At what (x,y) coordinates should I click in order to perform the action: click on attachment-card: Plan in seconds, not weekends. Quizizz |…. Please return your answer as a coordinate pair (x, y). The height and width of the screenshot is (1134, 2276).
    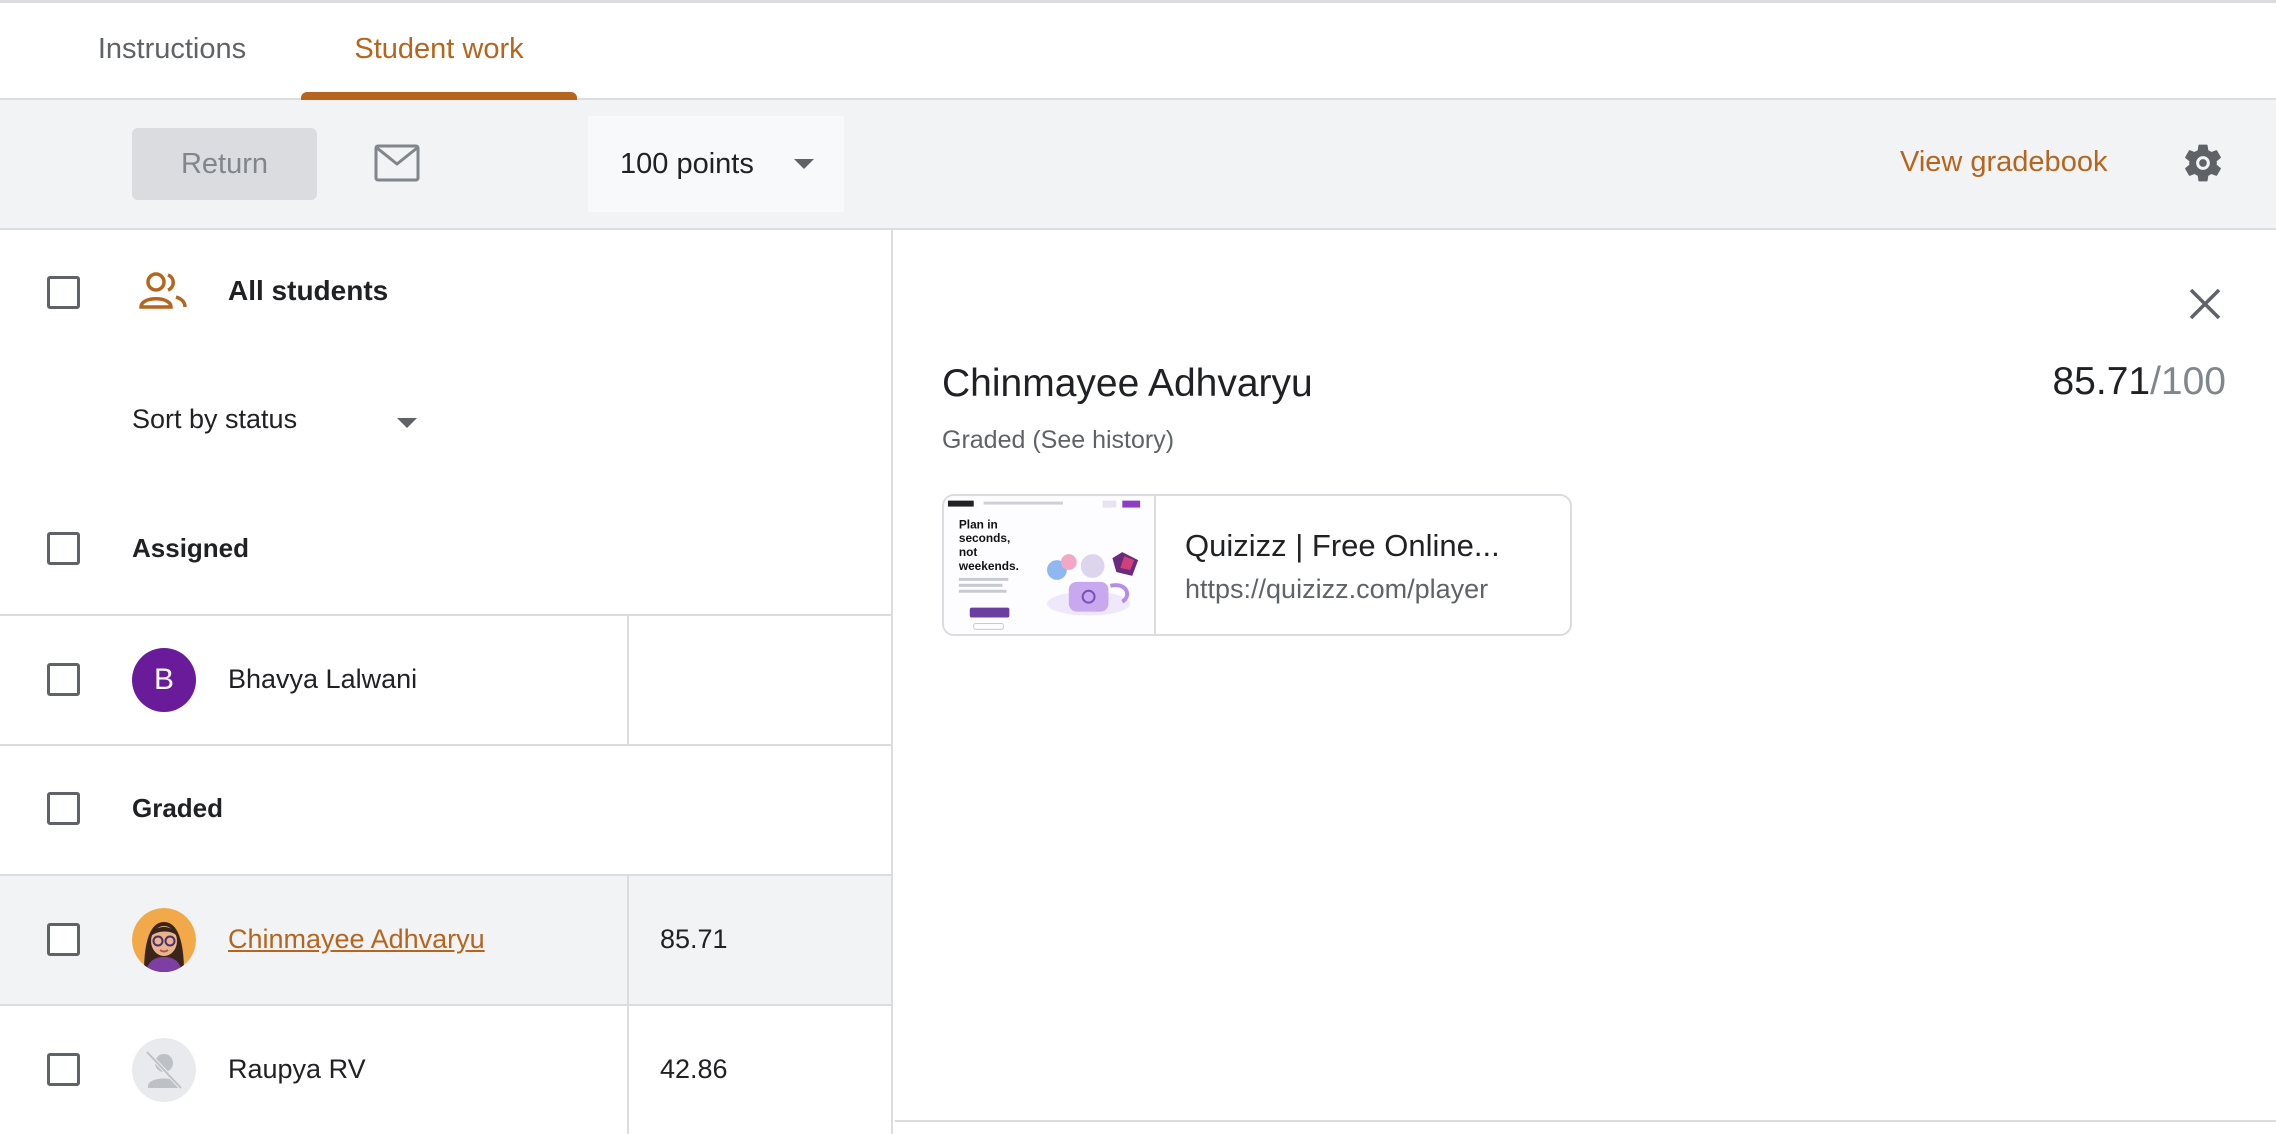
    Looking at the image, I should click on (1257, 565).